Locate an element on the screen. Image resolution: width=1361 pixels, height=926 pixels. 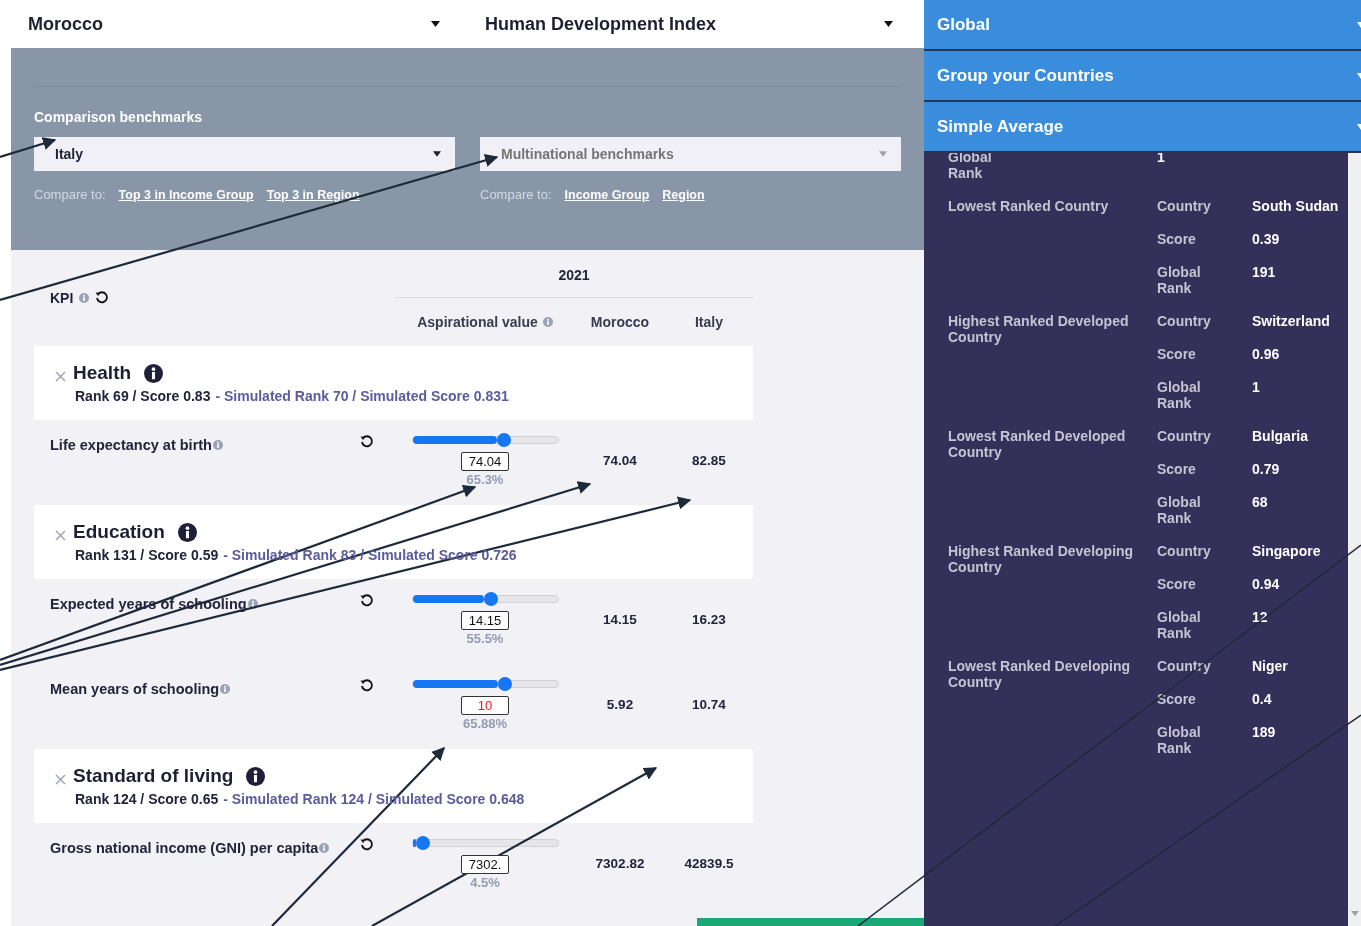
accordion-header: Simple Average is located at coordinates (1142, 127).